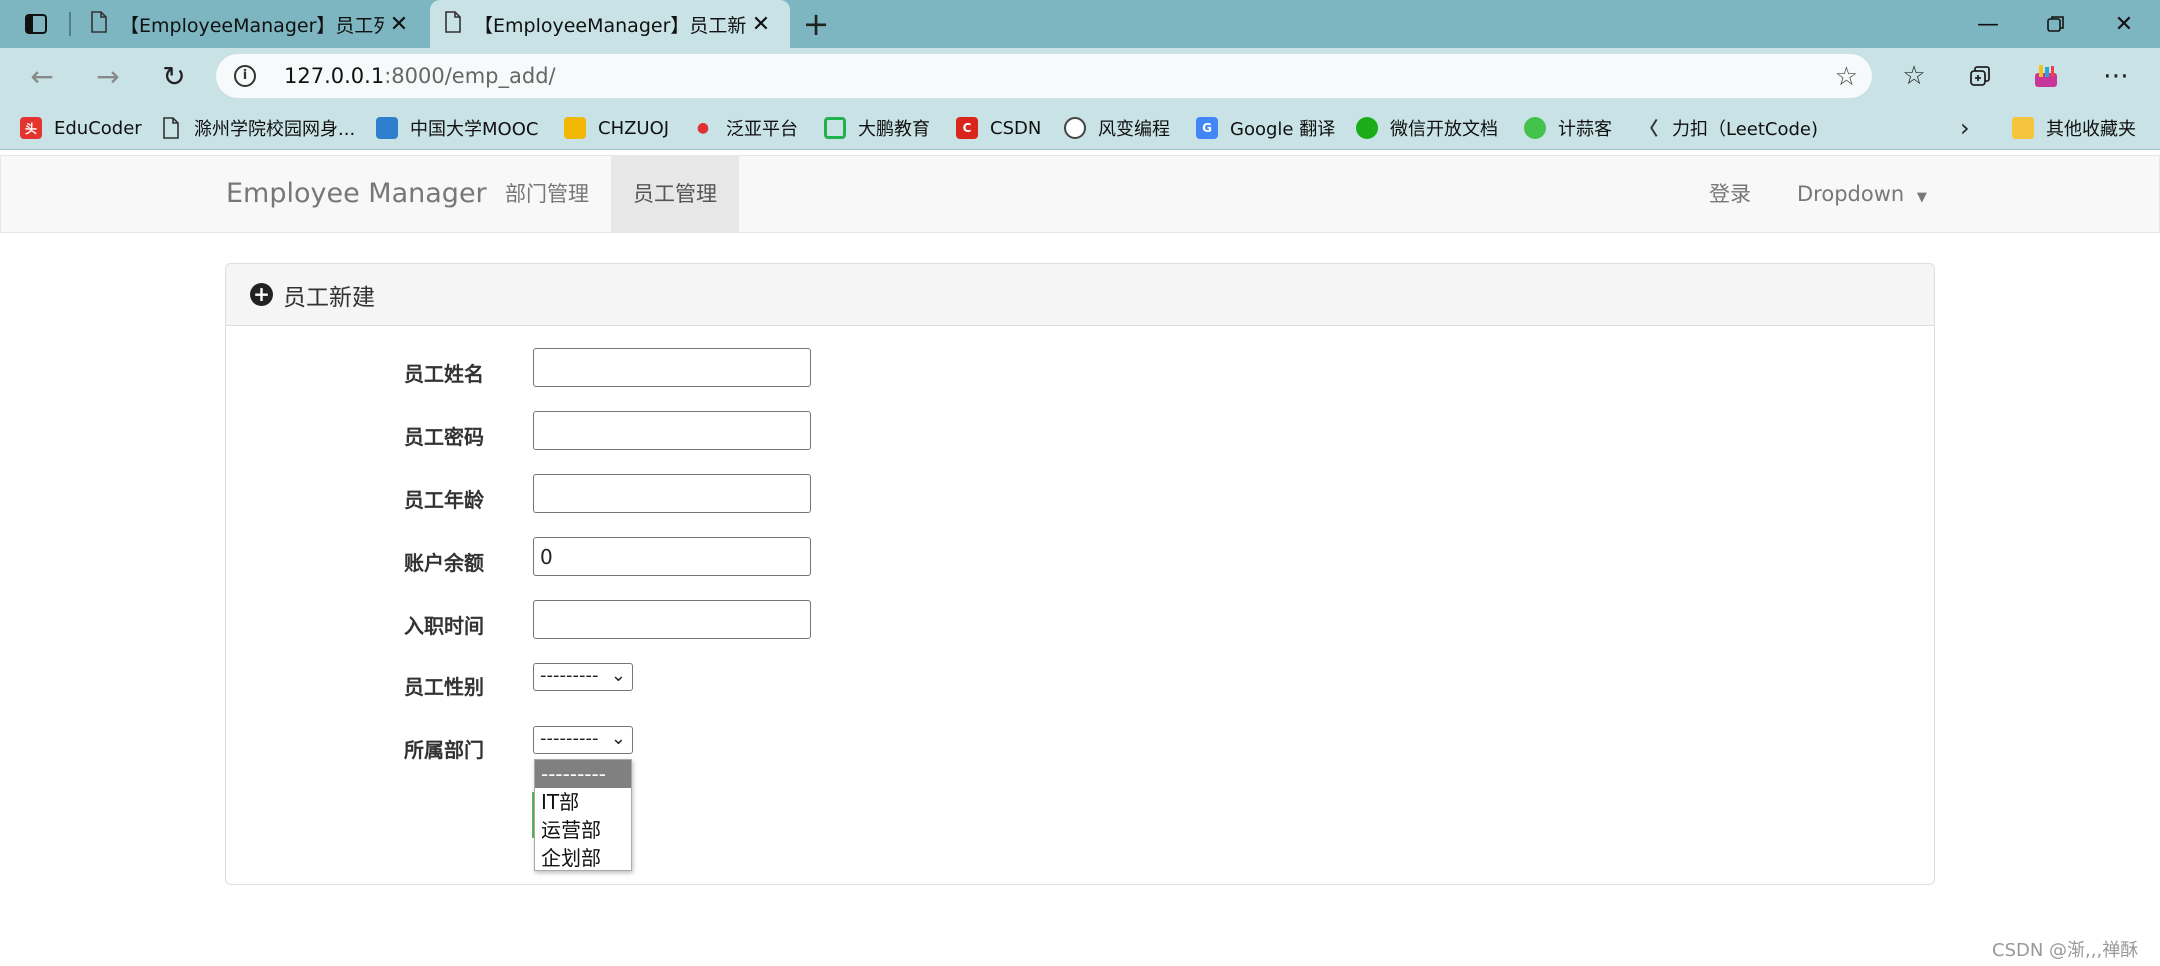 This screenshot has width=2160, height=966. Describe the element at coordinates (1081, 686) in the screenshot. I see `form-row-gender: 员工性别 --------- ⌄` at that location.